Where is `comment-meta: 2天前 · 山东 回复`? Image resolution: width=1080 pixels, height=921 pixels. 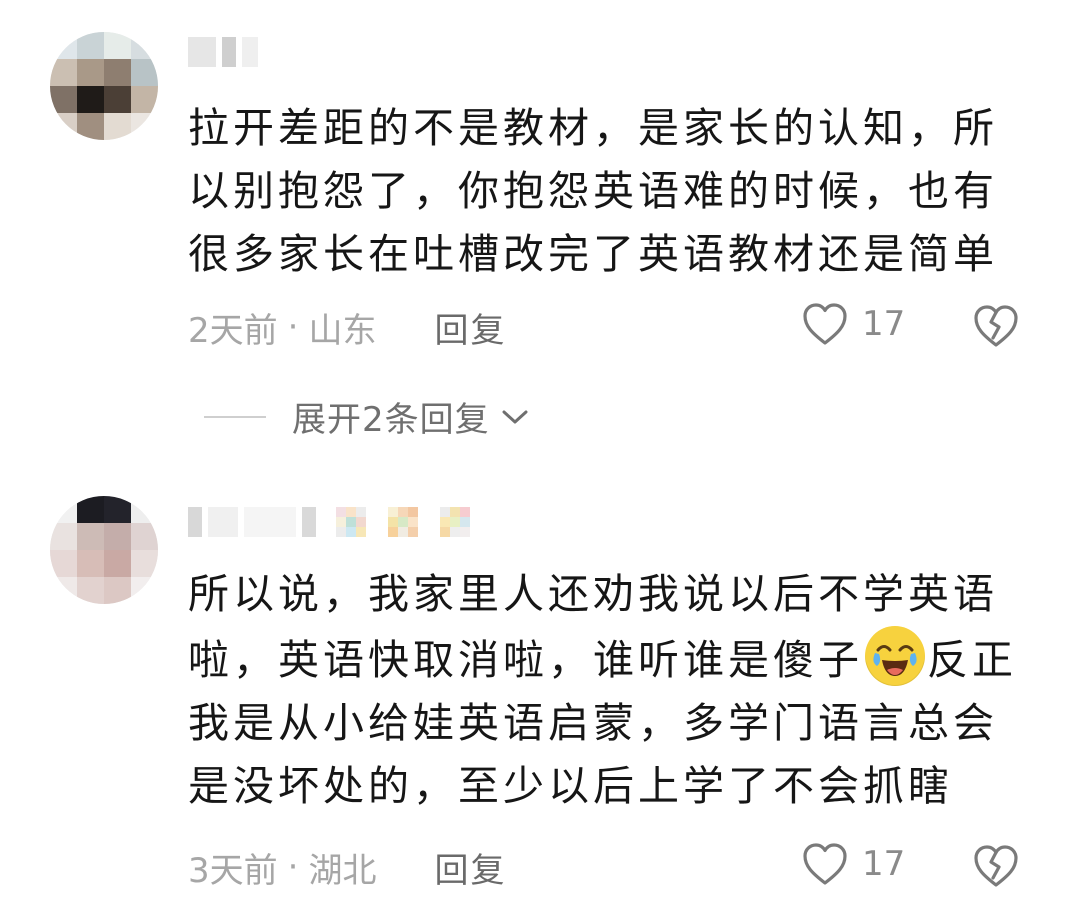
comment-meta: 2天前 · 山东 回复 is located at coordinates (613, 327).